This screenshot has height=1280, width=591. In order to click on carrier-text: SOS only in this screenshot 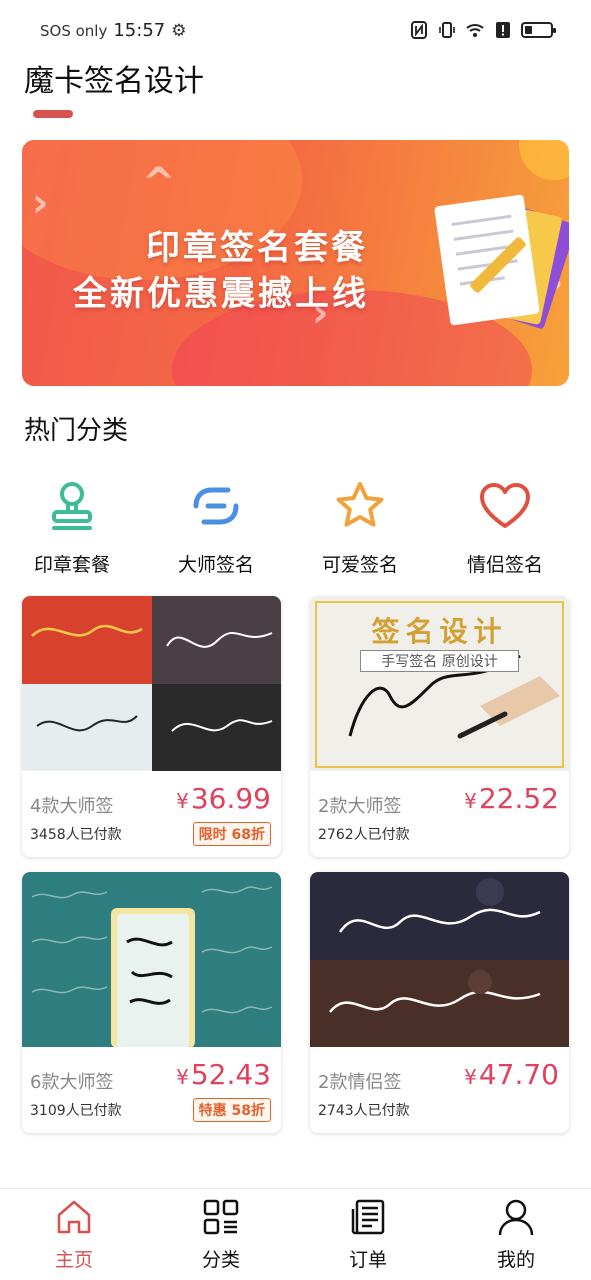, I will do `click(74, 30)`.